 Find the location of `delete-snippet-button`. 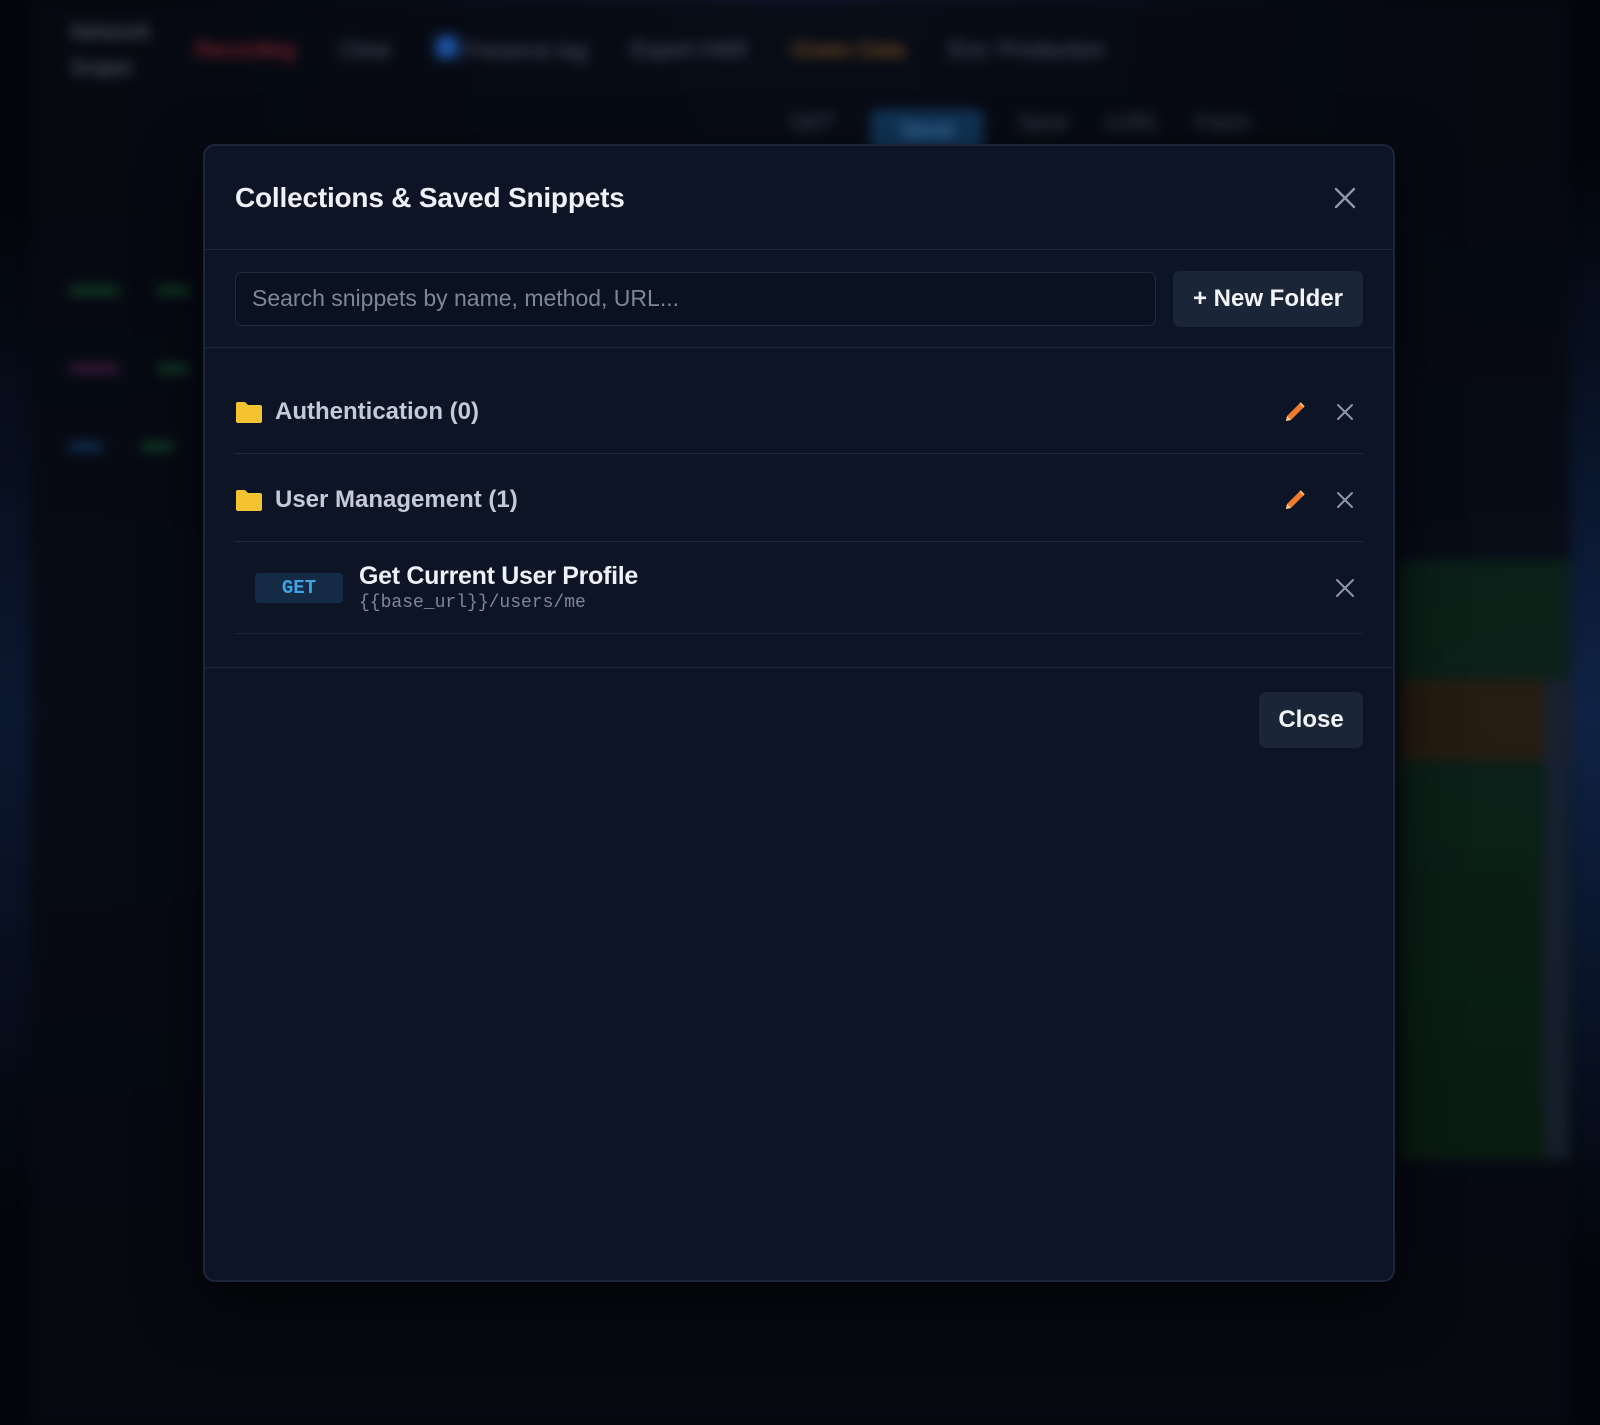

delete-snippet-button is located at coordinates (1345, 588).